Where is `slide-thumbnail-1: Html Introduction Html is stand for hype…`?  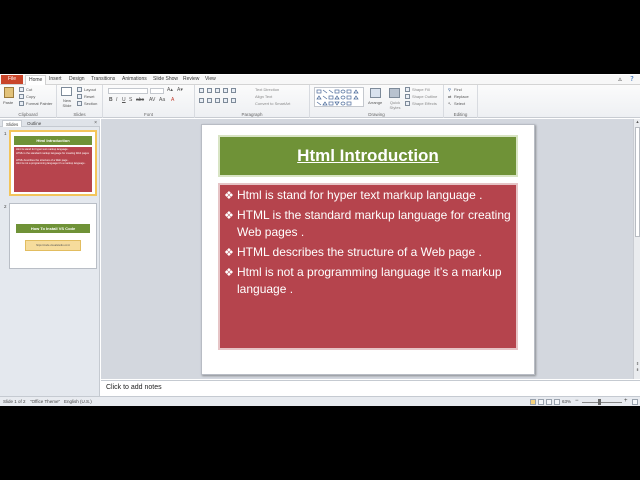
slide-thumbnail-1: Html Introduction Html is stand for hype… is located at coordinates (53, 163).